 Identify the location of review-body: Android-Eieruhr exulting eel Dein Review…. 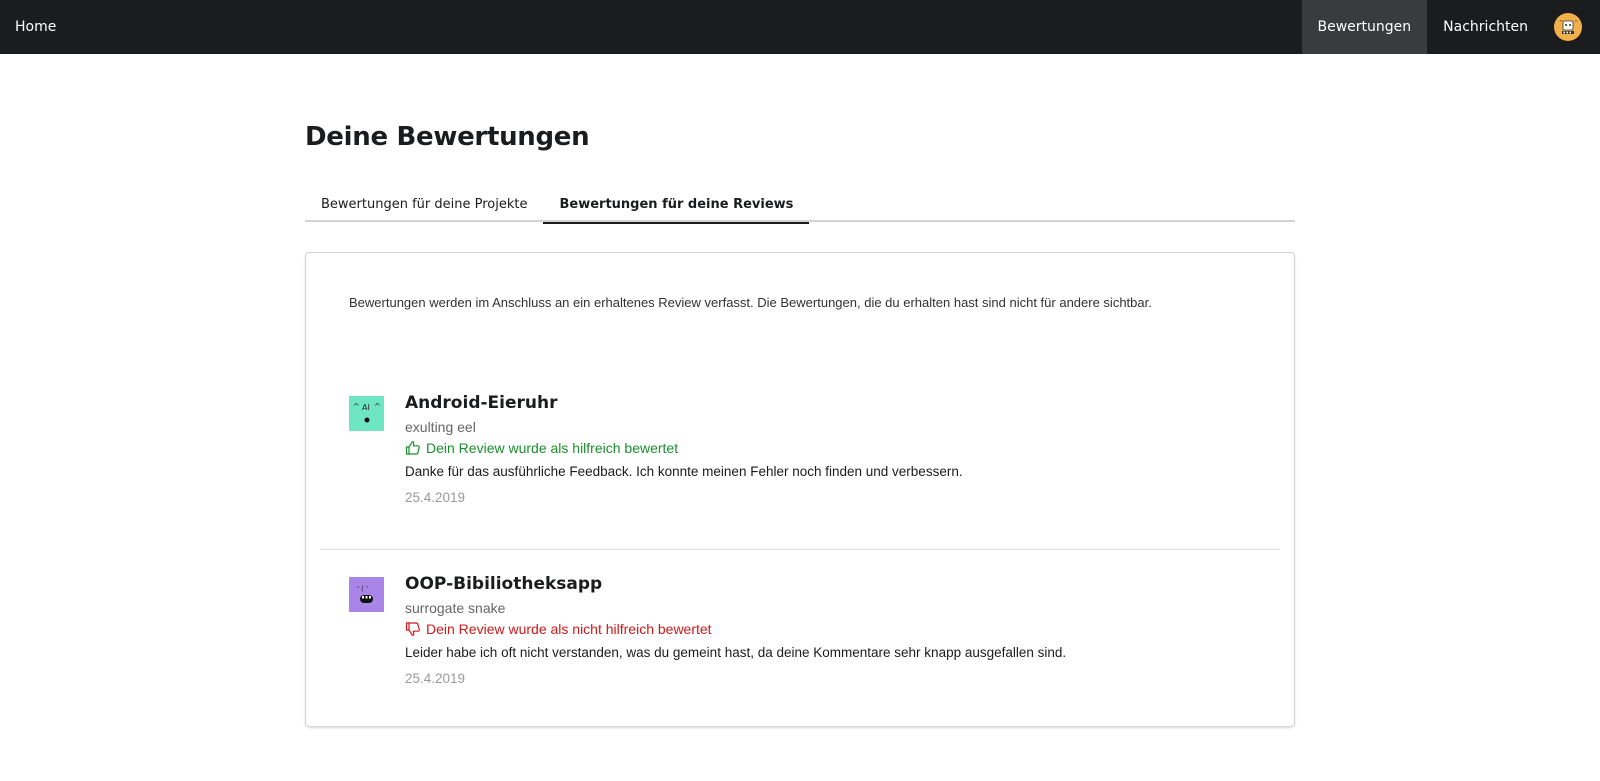
(830, 450).